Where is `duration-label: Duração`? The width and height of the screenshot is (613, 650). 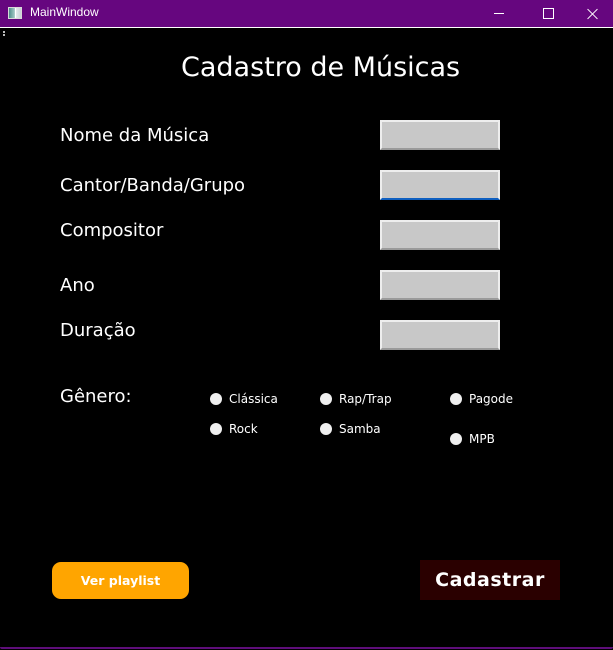 duration-label: Duração is located at coordinates (98, 330).